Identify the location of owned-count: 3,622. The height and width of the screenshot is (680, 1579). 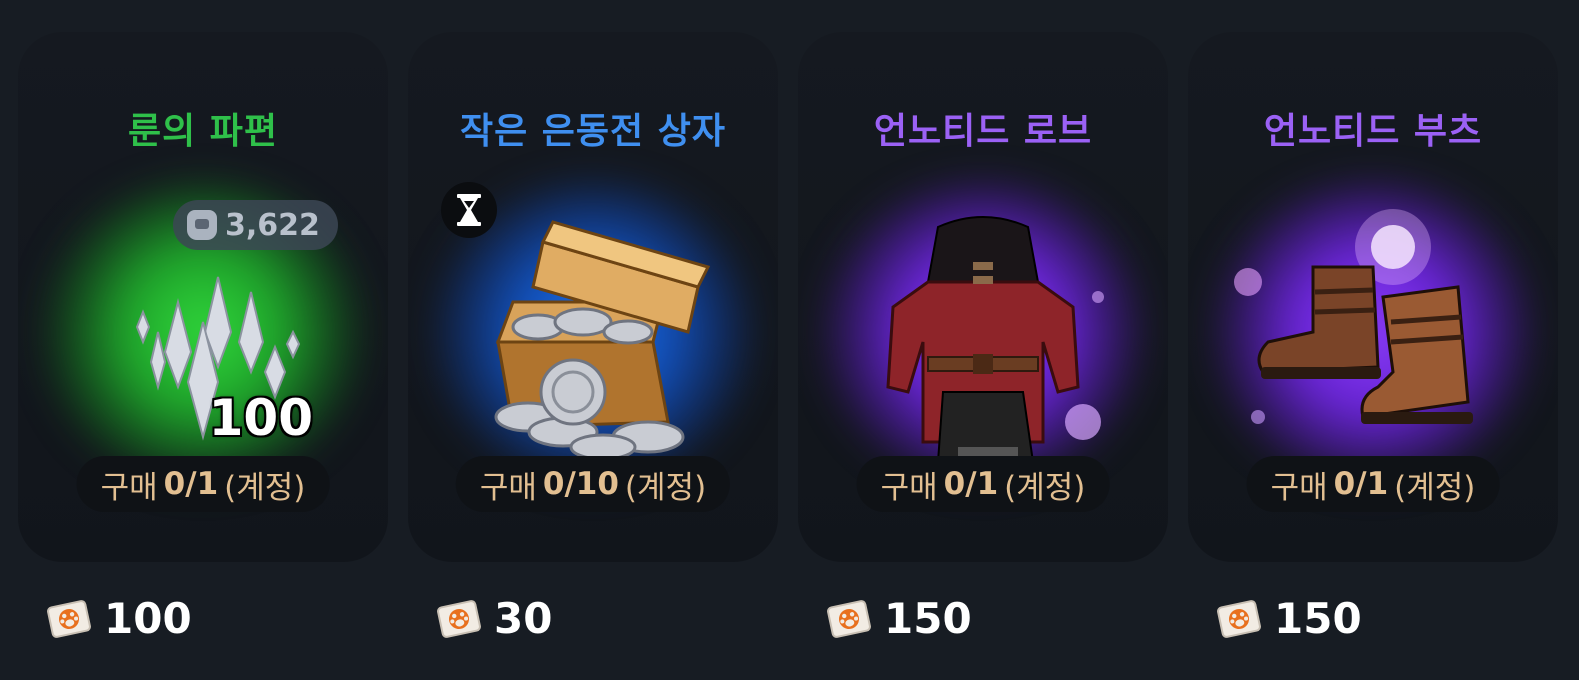
(272, 225).